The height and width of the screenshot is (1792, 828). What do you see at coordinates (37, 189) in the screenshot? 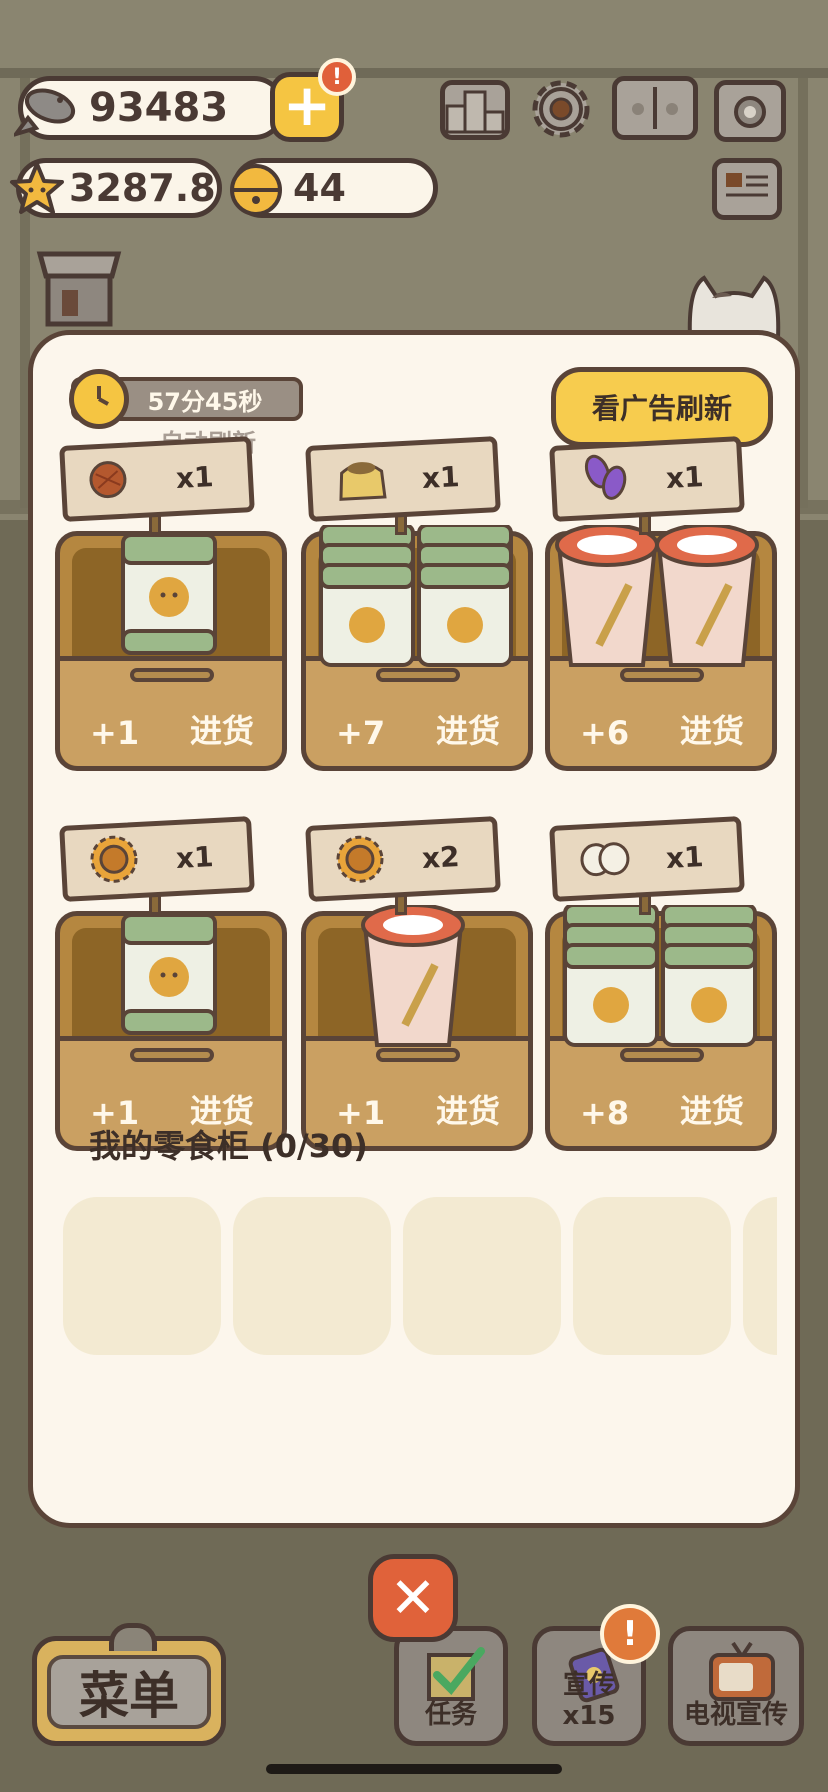
I see `star-icon` at bounding box center [37, 189].